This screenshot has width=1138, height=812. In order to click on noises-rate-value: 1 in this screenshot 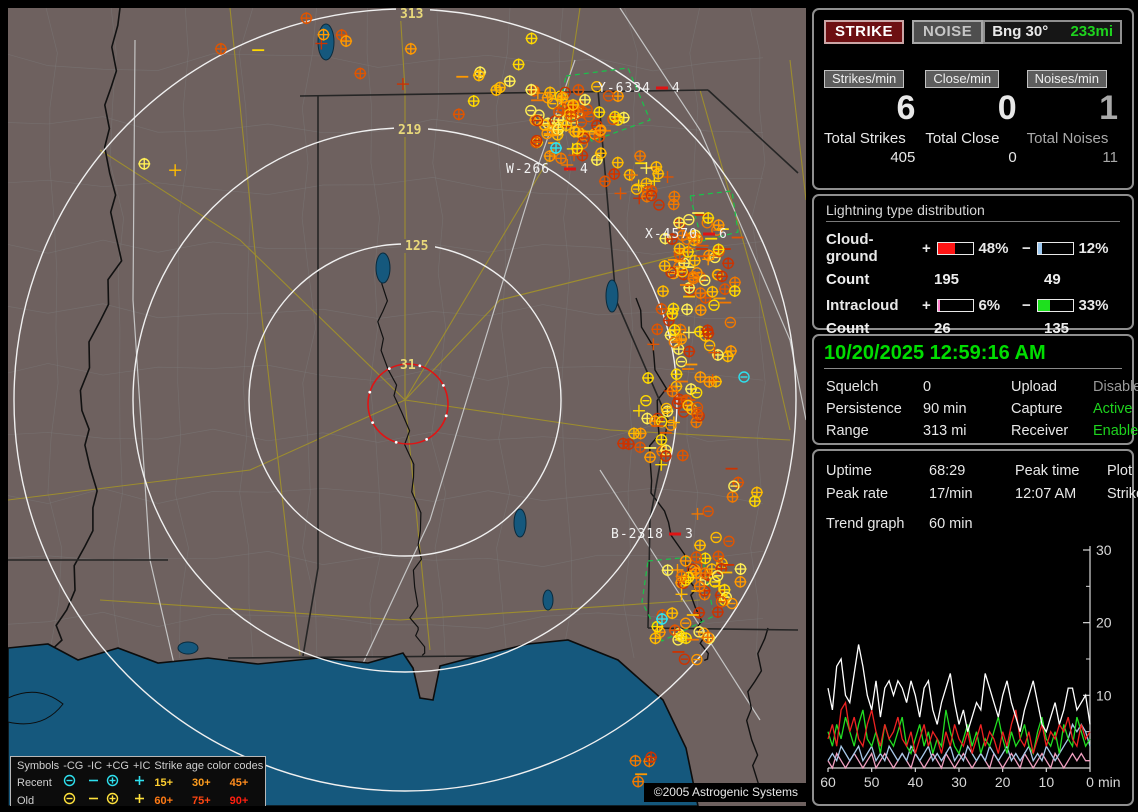, I will do `click(1108, 108)`.